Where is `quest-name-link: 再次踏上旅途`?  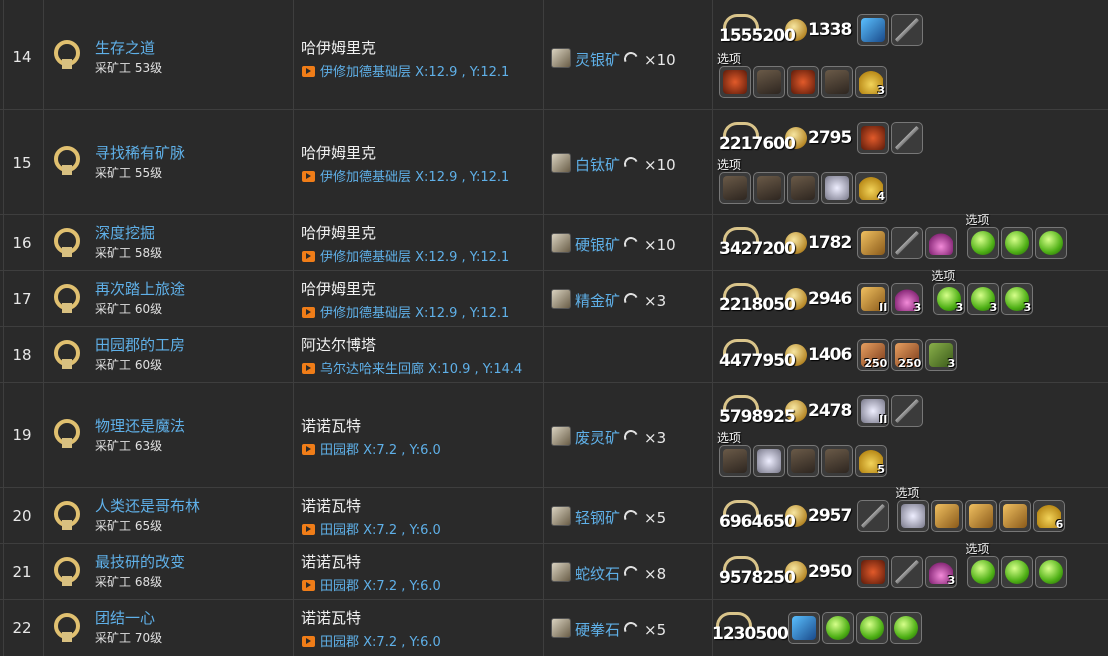
quest-name-link: 再次踏上旅途 is located at coordinates (140, 288).